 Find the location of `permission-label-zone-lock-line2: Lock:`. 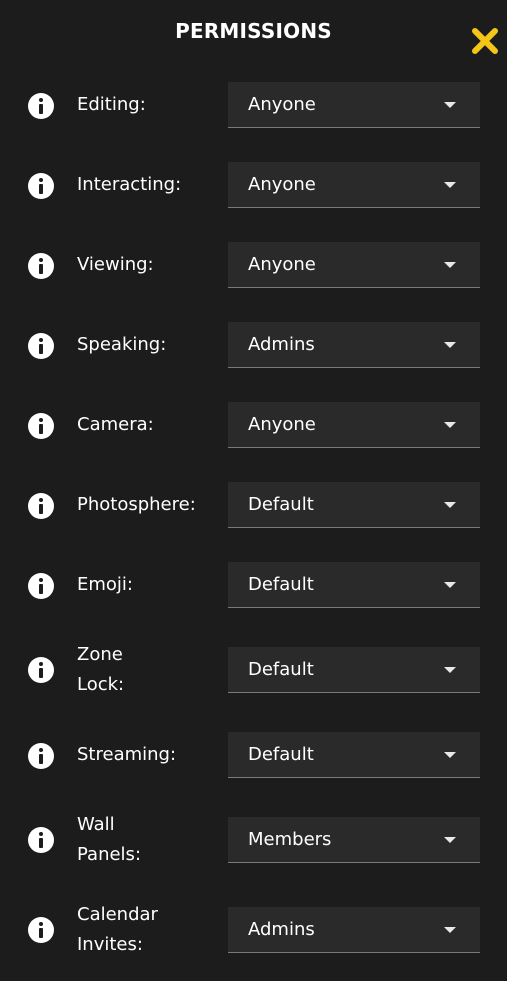

permission-label-zone-lock-line2: Lock: is located at coordinates (101, 684).